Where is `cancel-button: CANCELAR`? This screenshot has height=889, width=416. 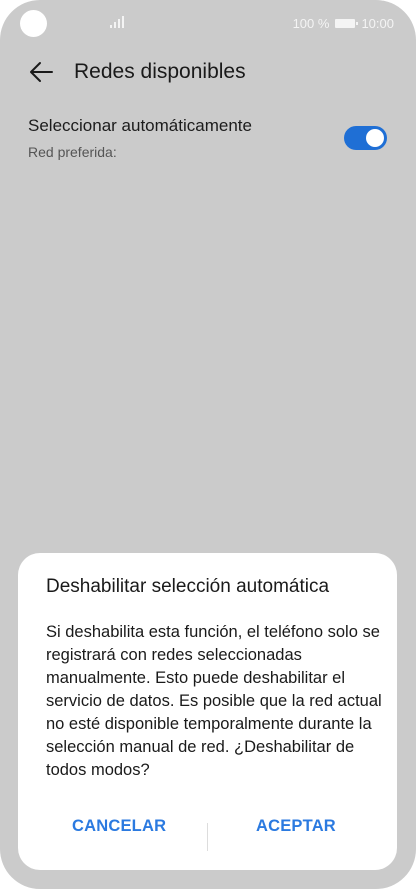
cancel-button: CANCELAR is located at coordinates (119, 826).